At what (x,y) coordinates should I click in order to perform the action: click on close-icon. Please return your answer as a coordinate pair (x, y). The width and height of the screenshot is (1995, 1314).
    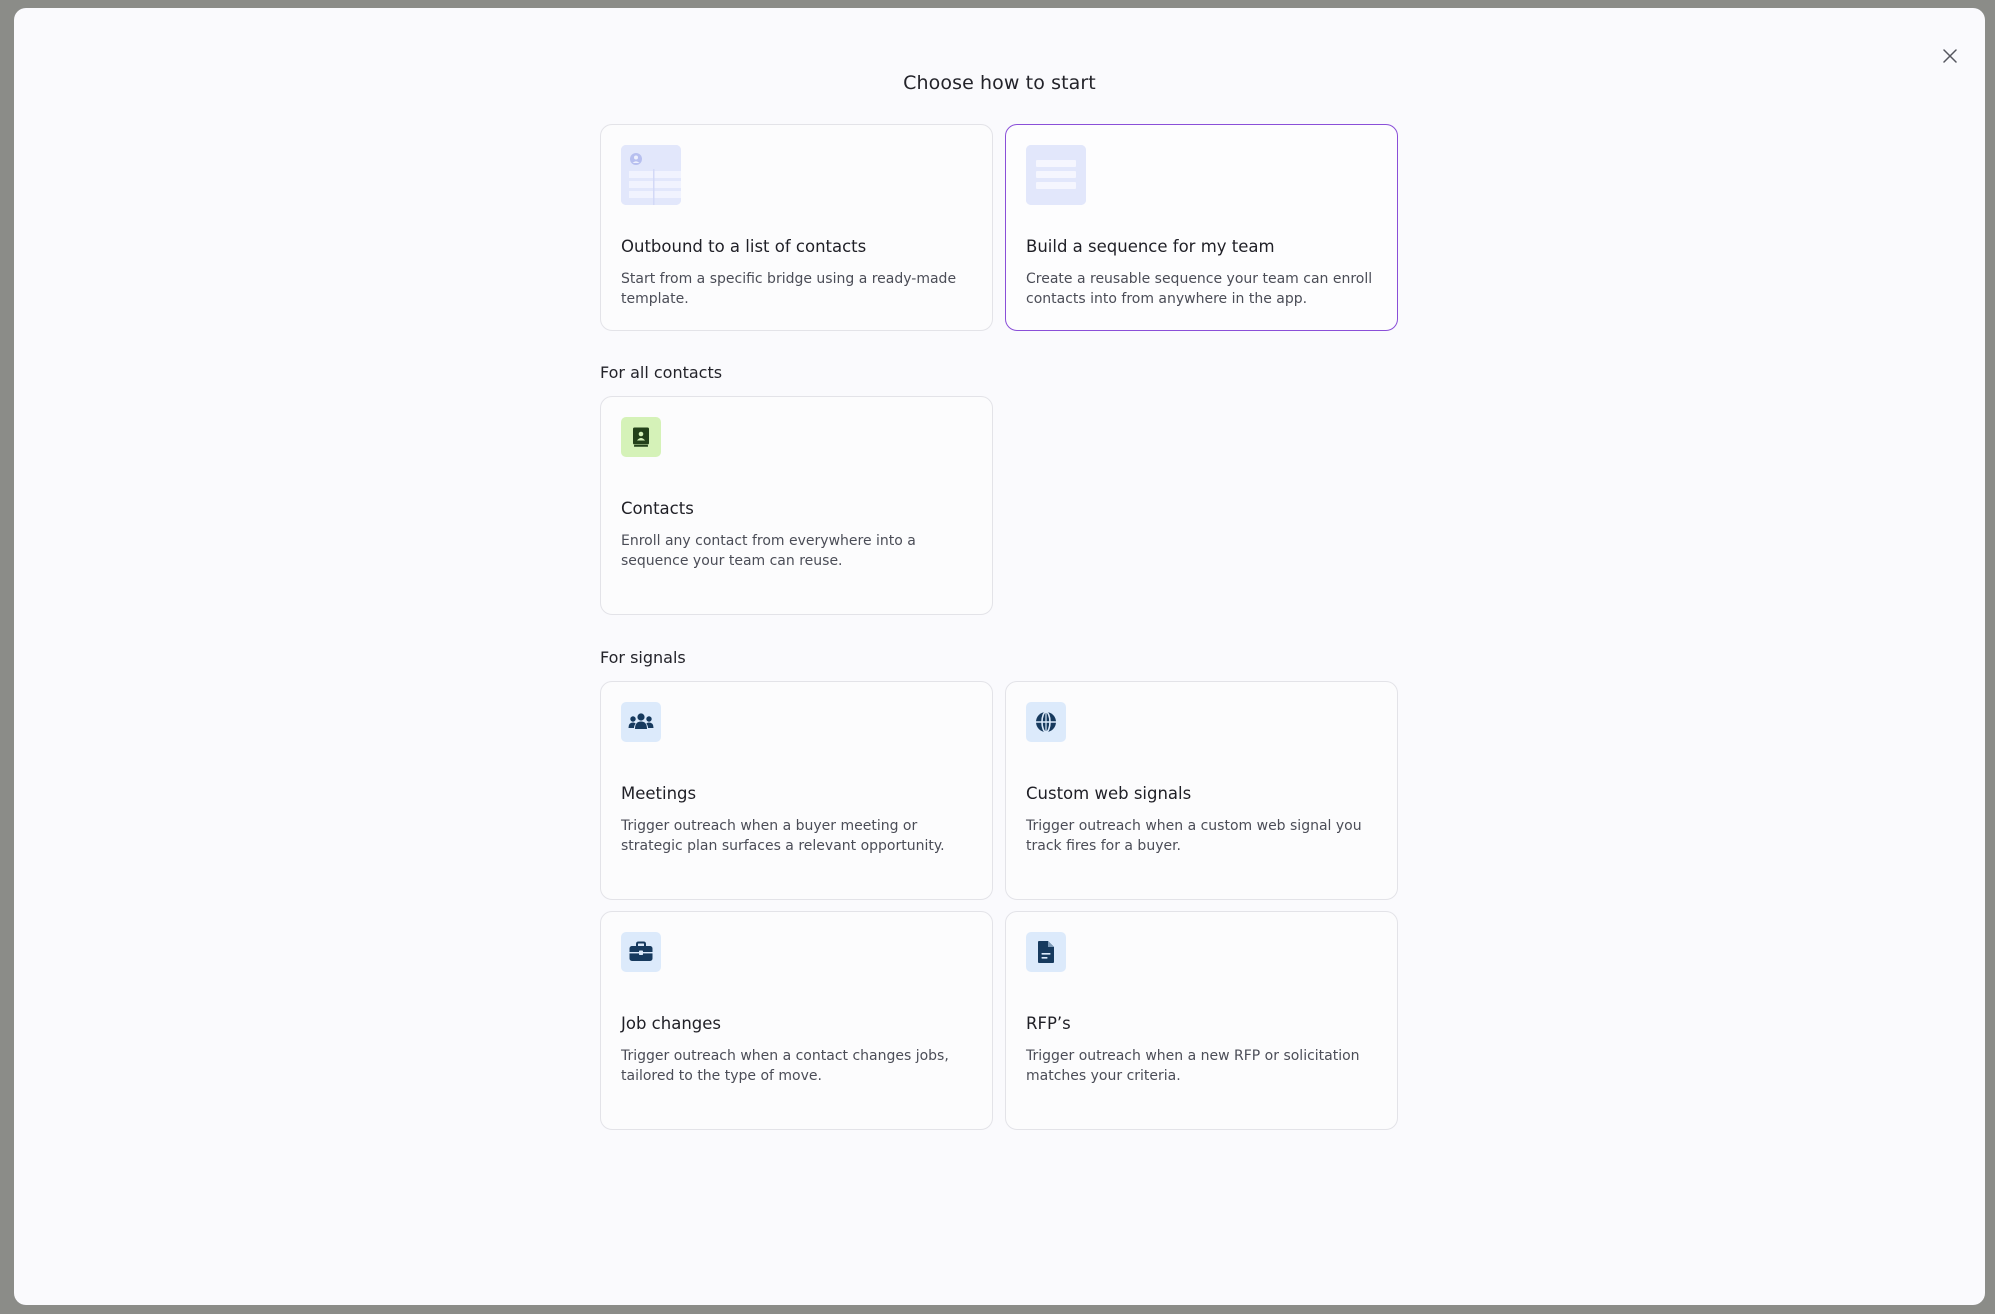
    Looking at the image, I should click on (1950, 56).